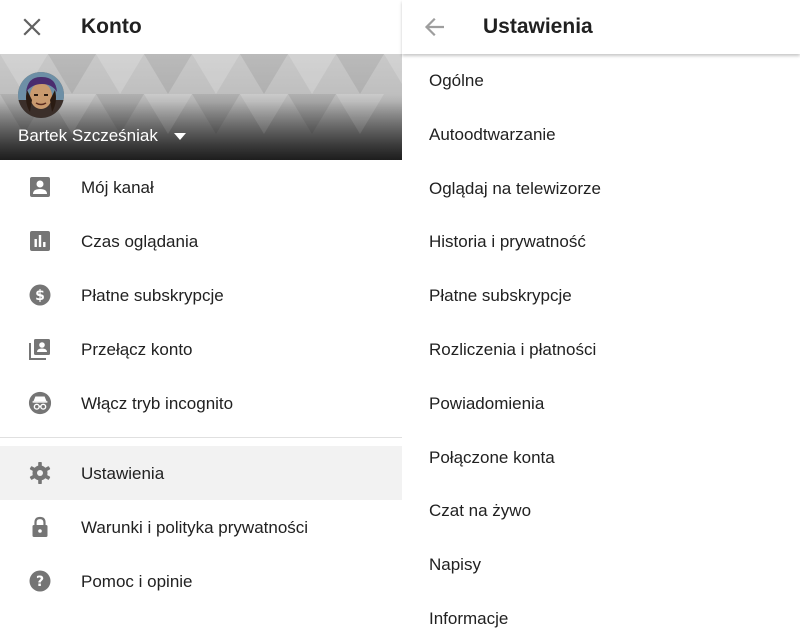  I want to click on account-title: Konto, so click(111, 26).